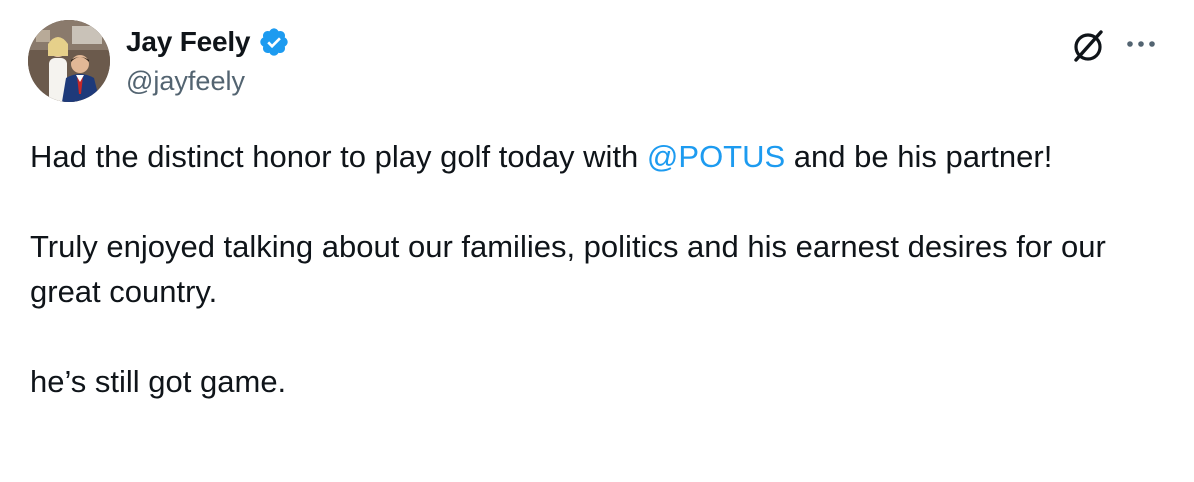 The image size is (1194, 482). What do you see at coordinates (1141, 45) in the screenshot?
I see `more-options-icon` at bounding box center [1141, 45].